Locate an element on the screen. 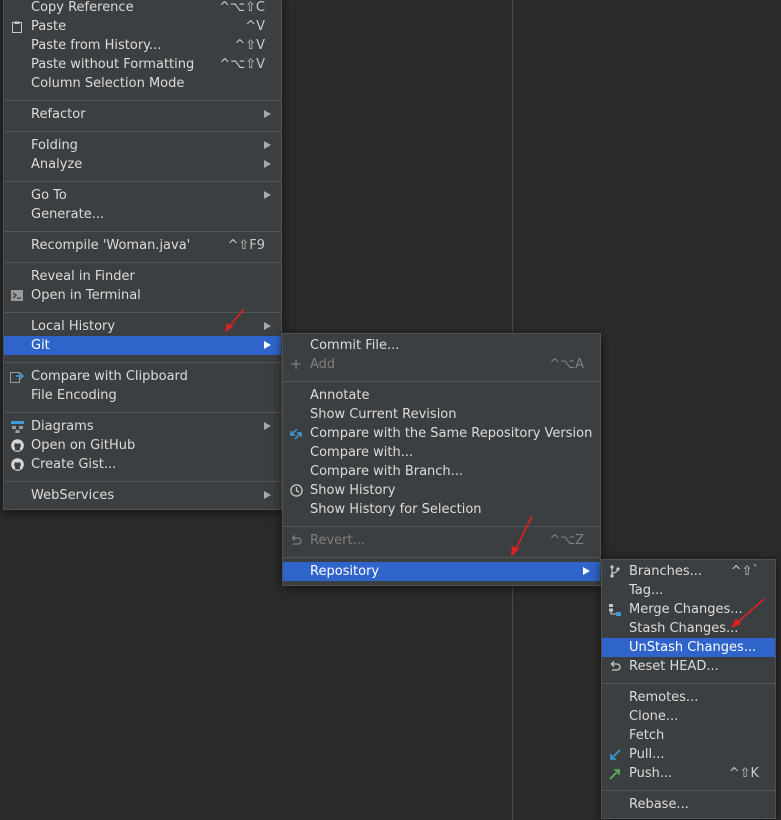 This screenshot has height=820, width=781. clipboard-icon is located at coordinates (17, 26).